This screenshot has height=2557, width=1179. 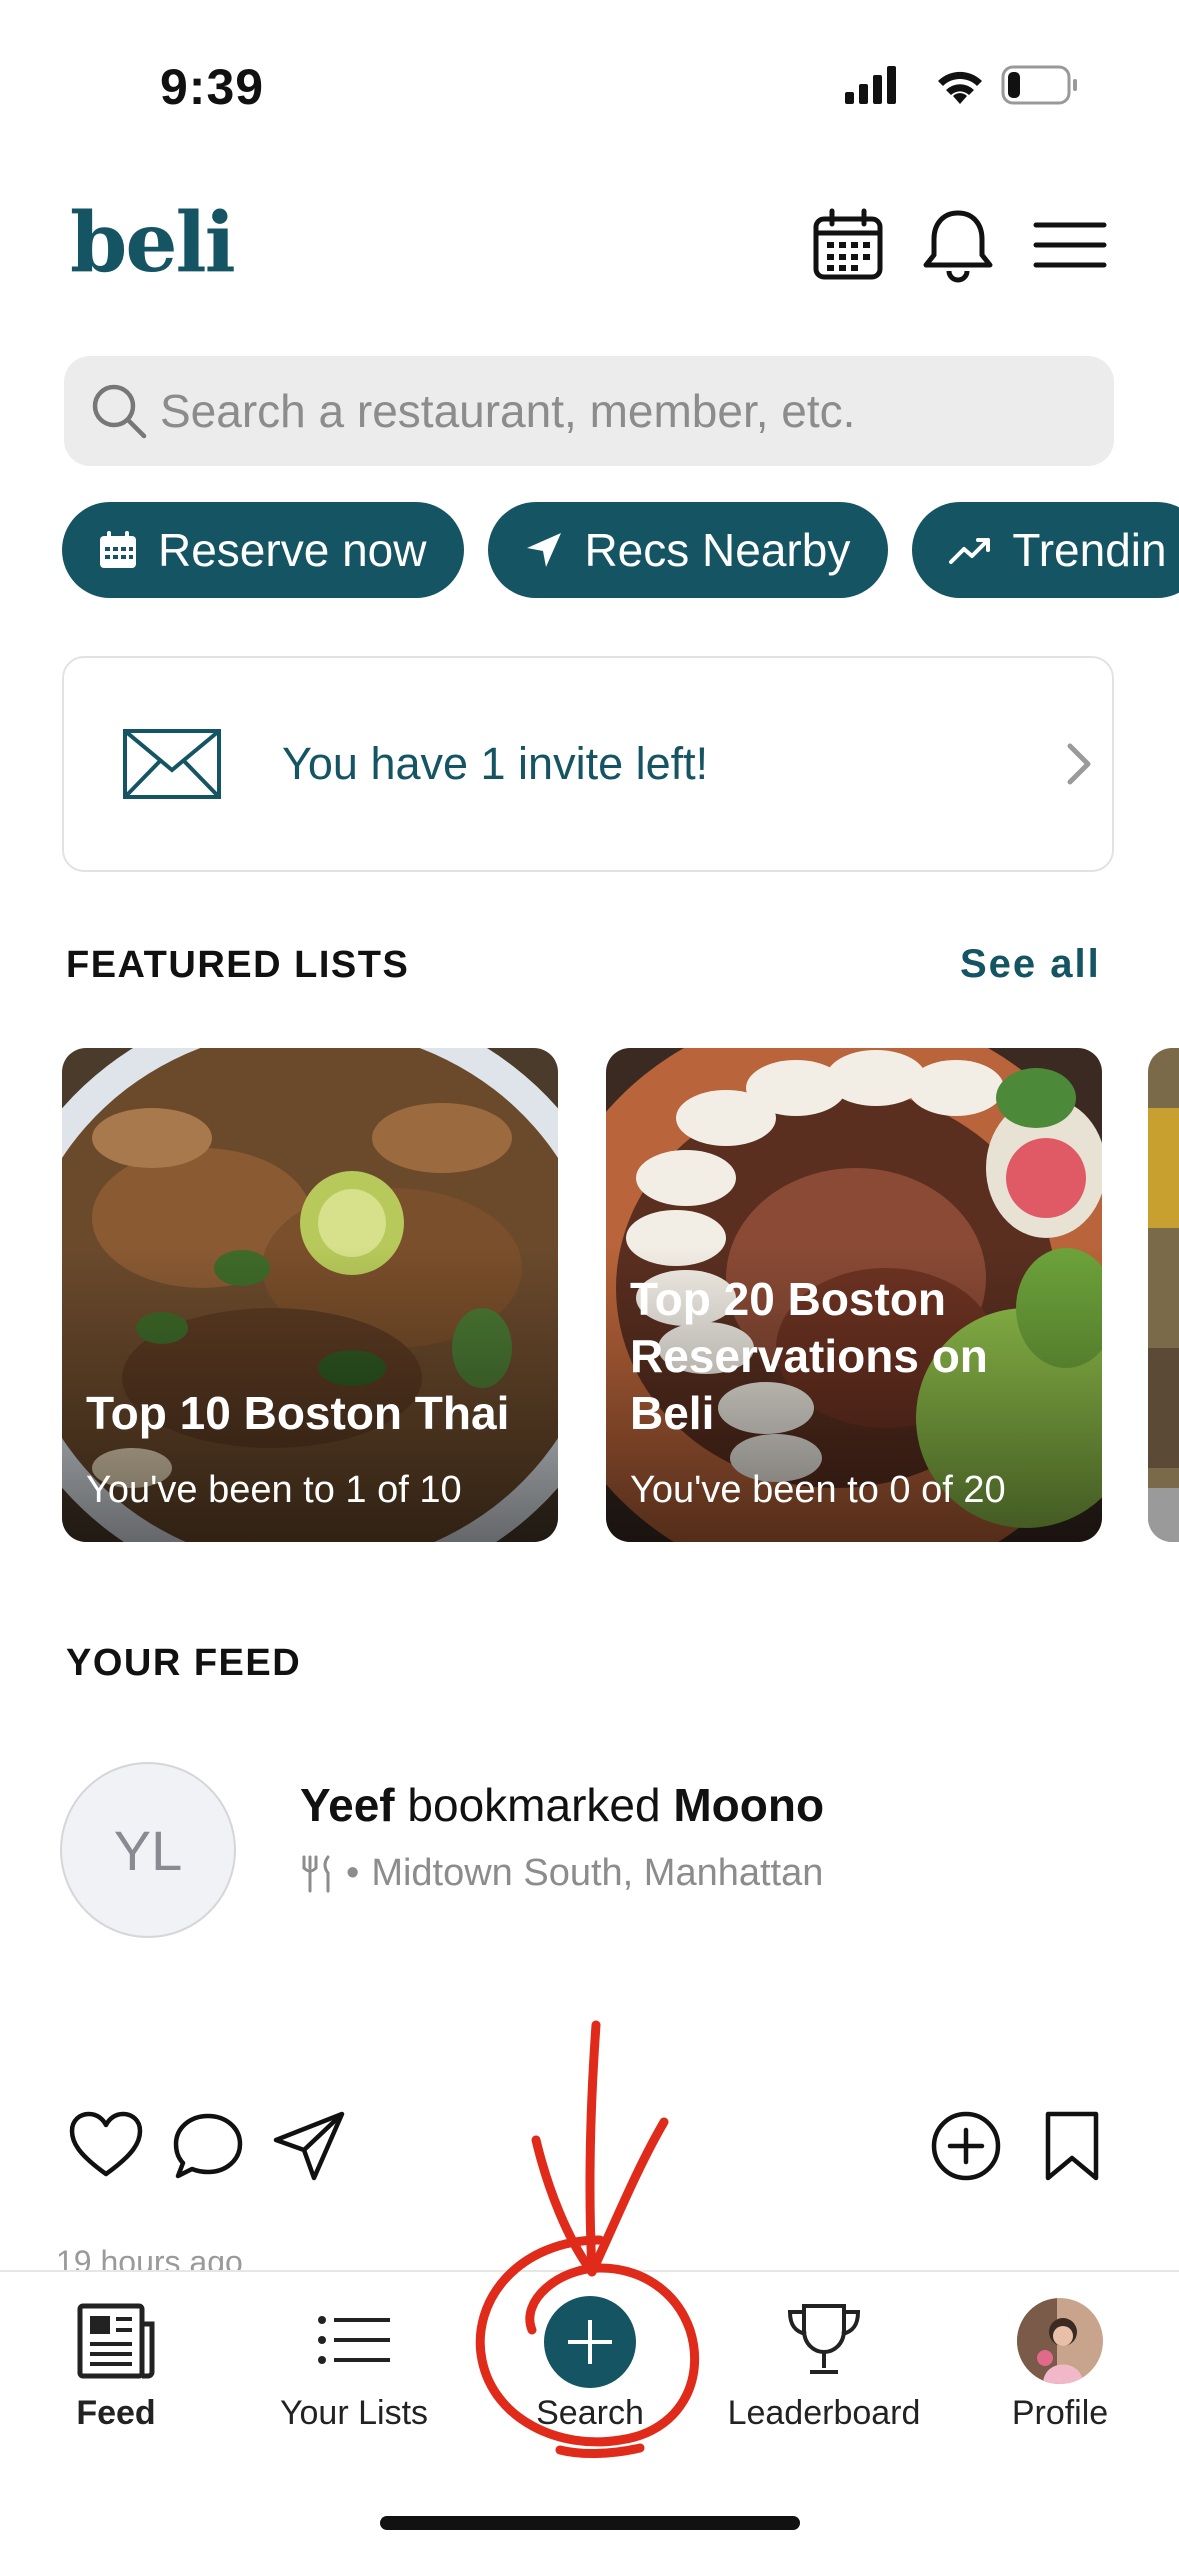 What do you see at coordinates (274, 1490) in the screenshot?
I see `card-subtitle: You've been to 1 of 10` at bounding box center [274, 1490].